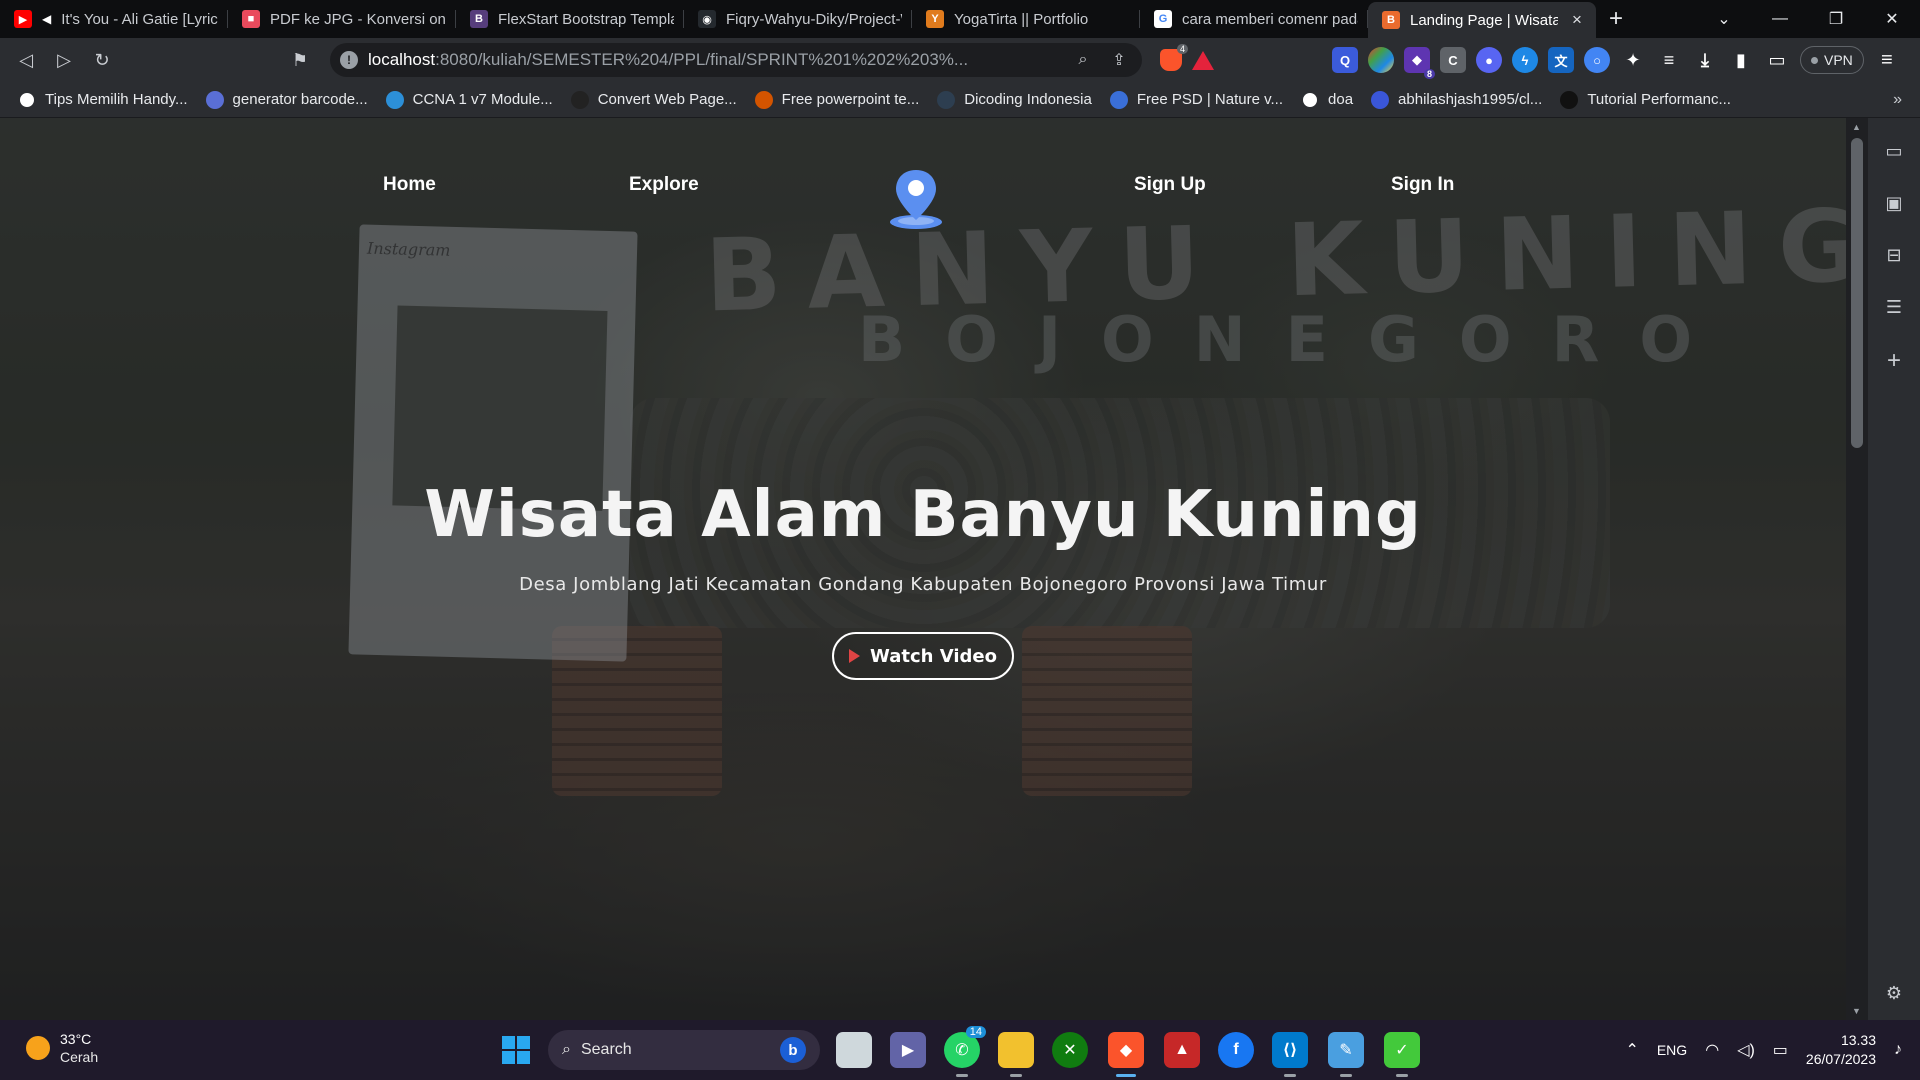 This screenshot has height=1080, width=1920. What do you see at coordinates (1887, 60) in the screenshot?
I see `menu-icon: ≡` at bounding box center [1887, 60].